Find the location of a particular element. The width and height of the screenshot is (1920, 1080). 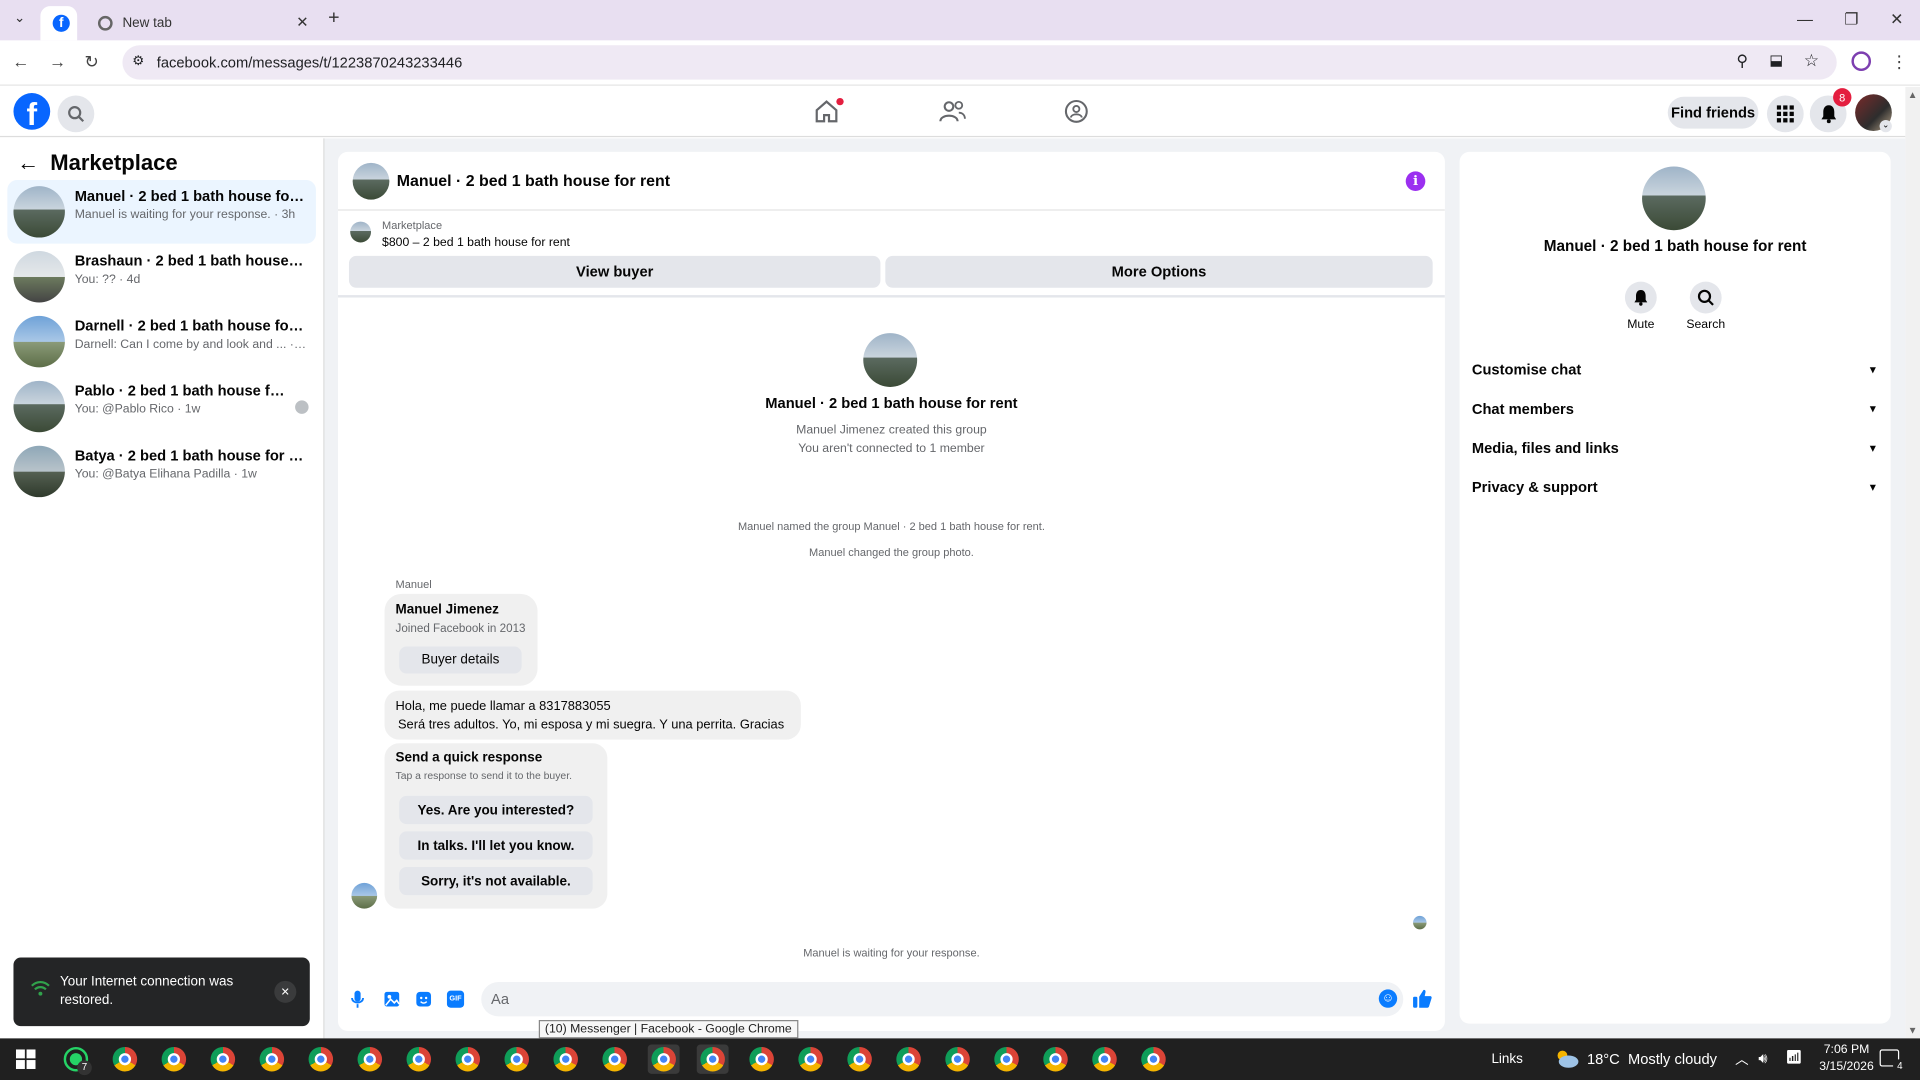

search-icon is located at coordinates (1705, 297).